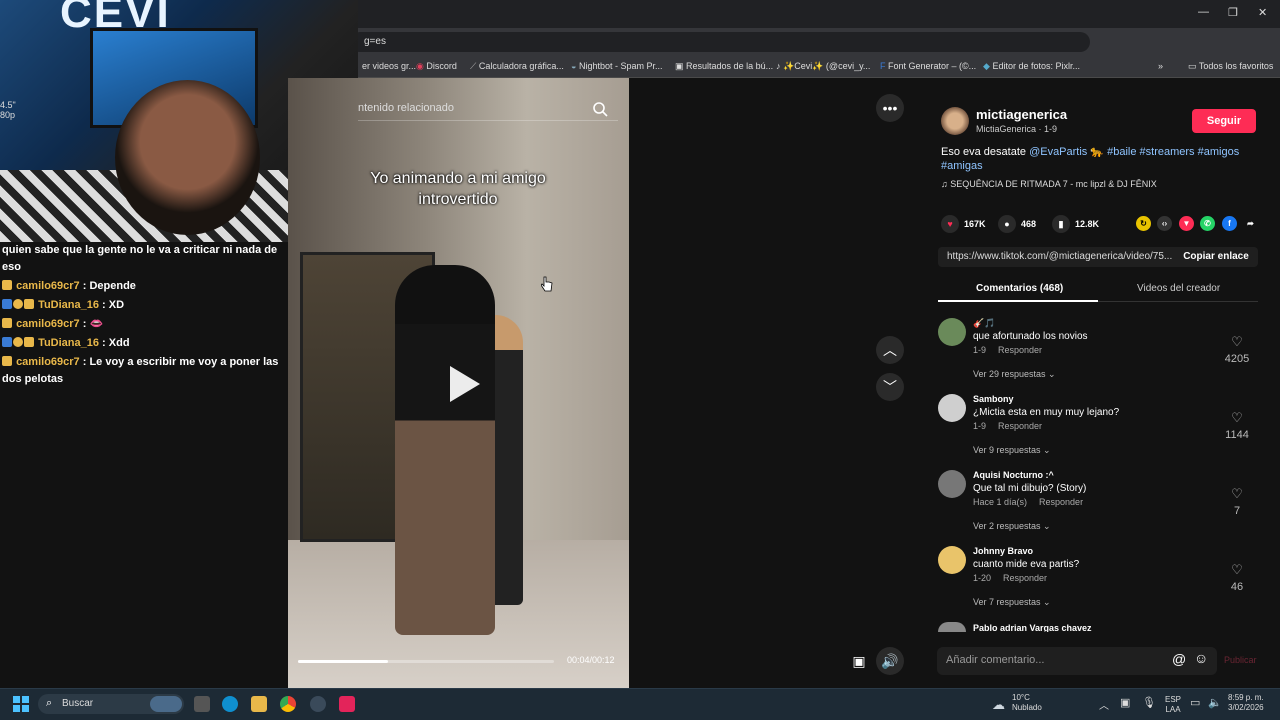  What do you see at coordinates (1230, 66) in the screenshot?
I see `bookmark-all: ▭ Todos los favoritos` at bounding box center [1230, 66].